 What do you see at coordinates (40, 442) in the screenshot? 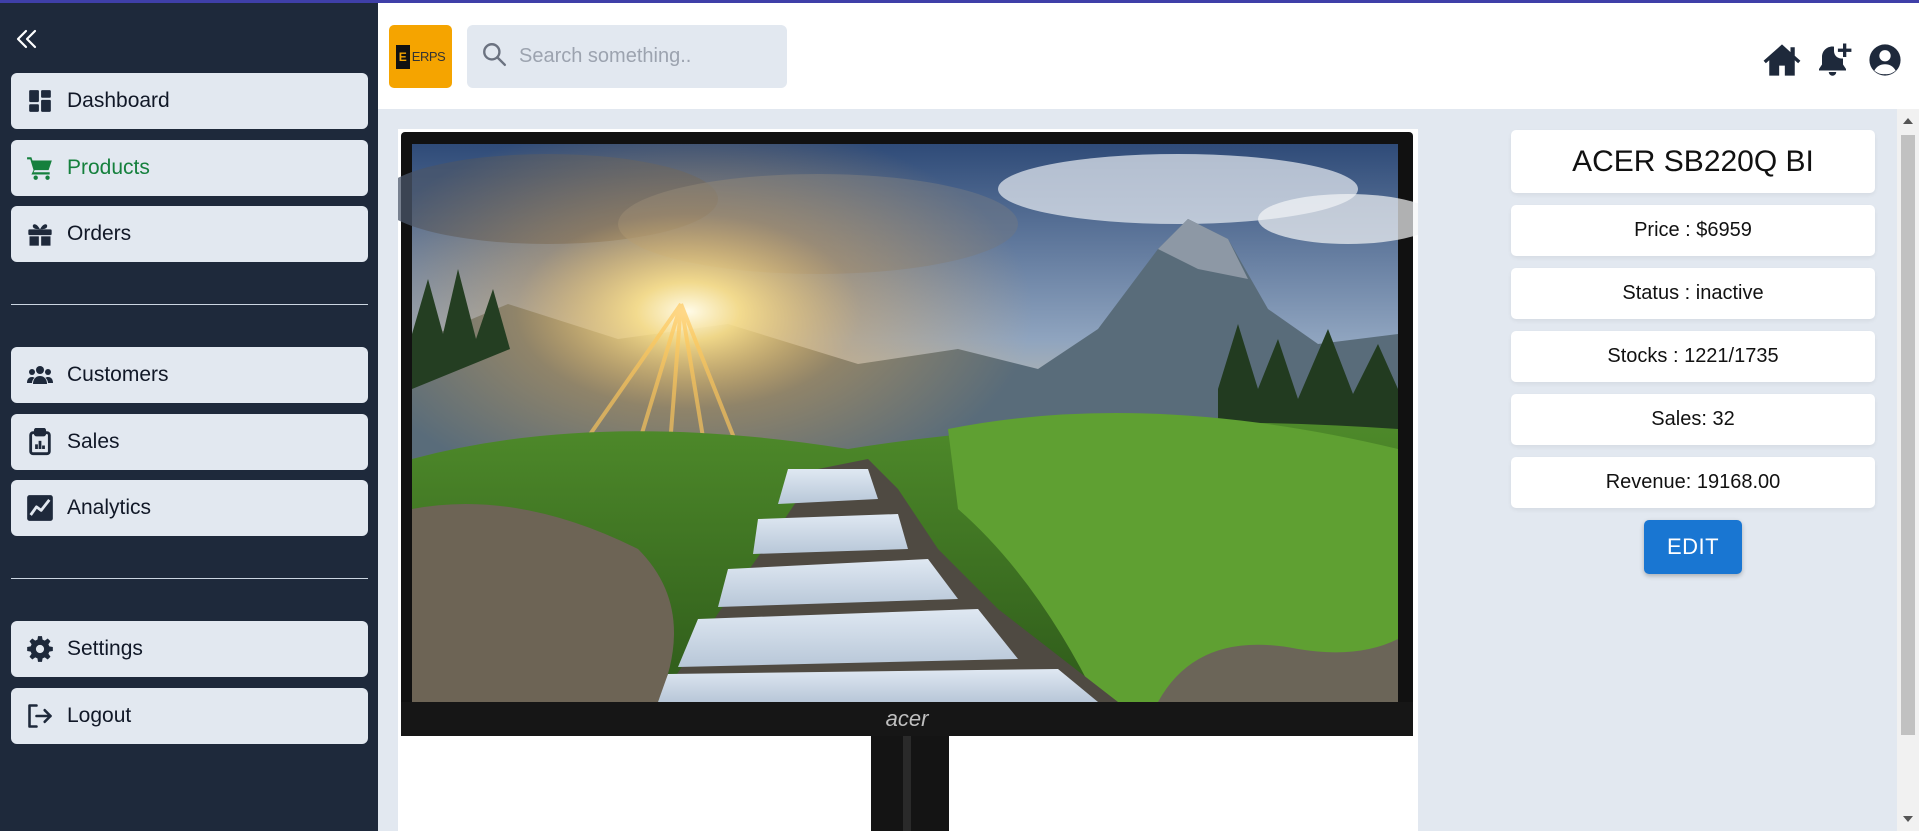
I see `clipboard-icon` at bounding box center [40, 442].